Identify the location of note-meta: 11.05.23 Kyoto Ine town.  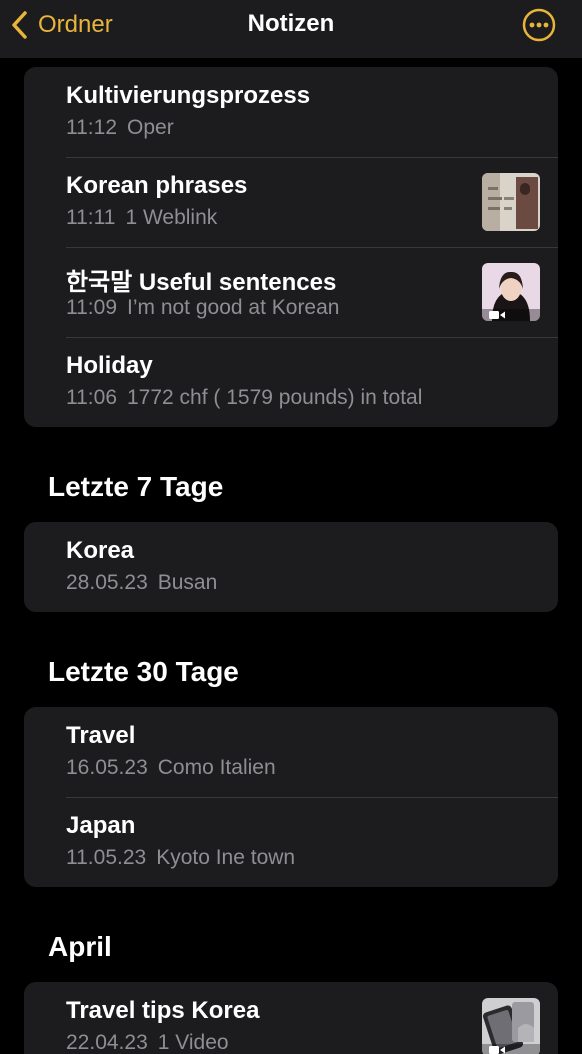
(180, 858).